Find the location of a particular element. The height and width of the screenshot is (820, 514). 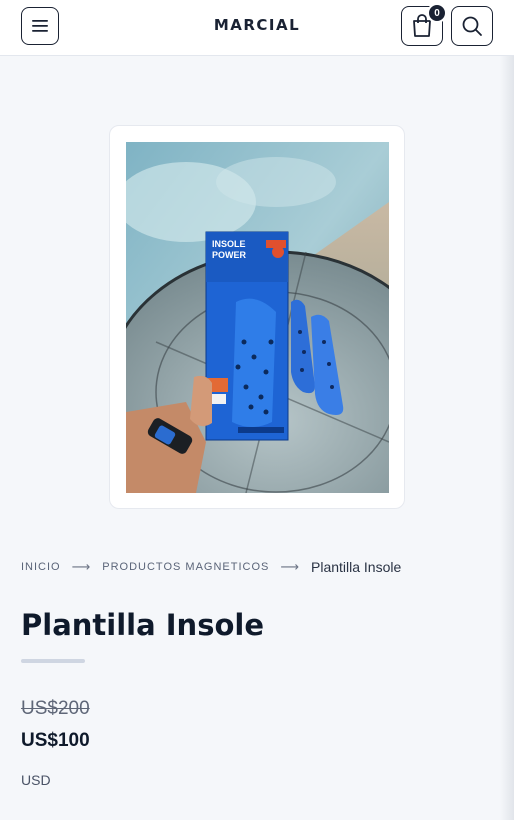

product-title: Plantilla Insole is located at coordinates (142, 625).